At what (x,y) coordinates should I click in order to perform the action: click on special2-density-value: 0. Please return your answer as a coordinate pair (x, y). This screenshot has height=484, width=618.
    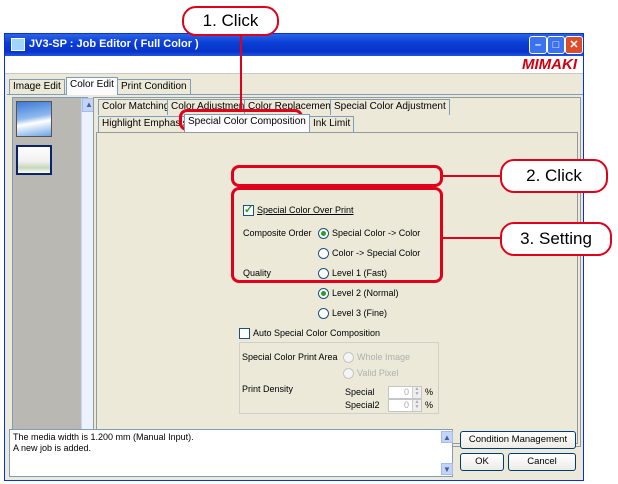
    Looking at the image, I should click on (406, 405).